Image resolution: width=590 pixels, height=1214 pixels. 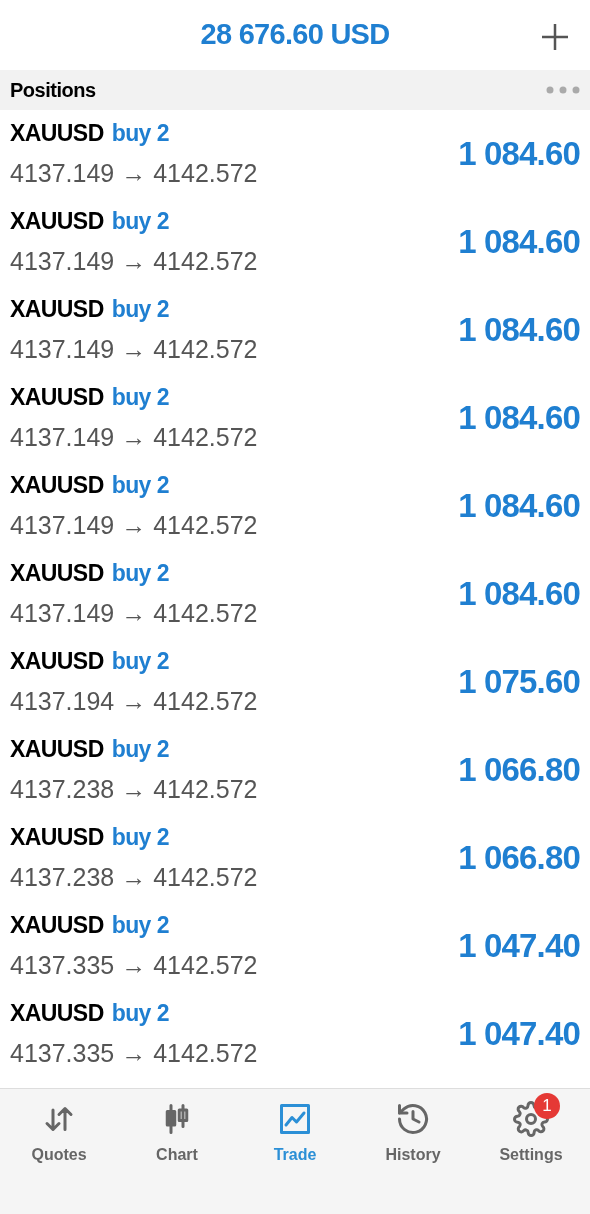 What do you see at coordinates (519, 682) in the screenshot?
I see `profit: 1 075.60` at bounding box center [519, 682].